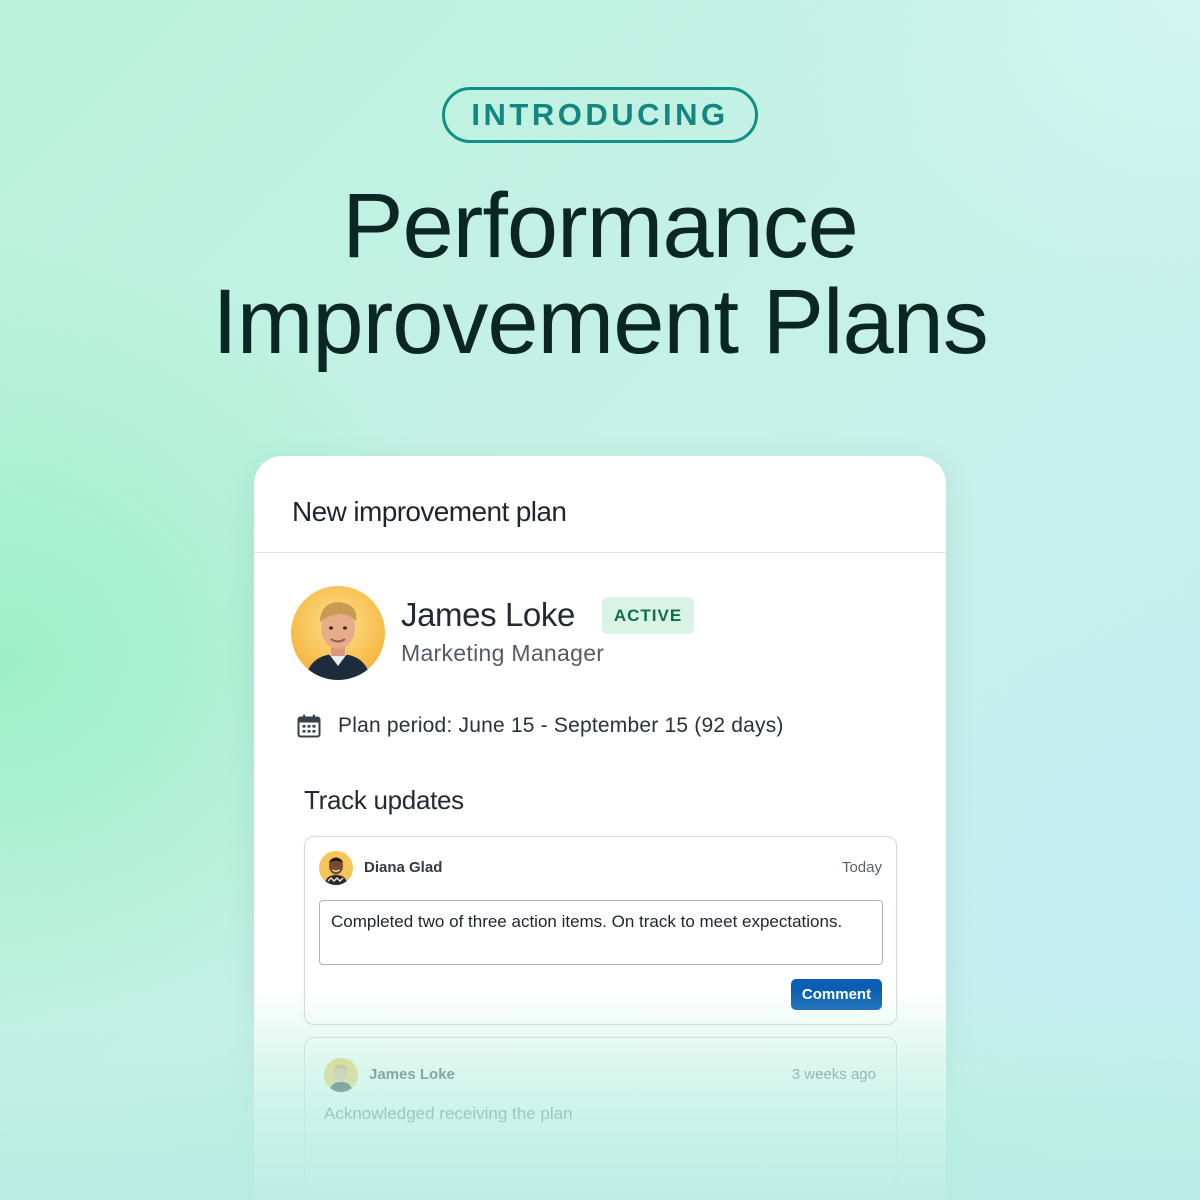 This screenshot has height=1200, width=1200. What do you see at coordinates (836, 994) in the screenshot?
I see `comment-button: Comment` at bounding box center [836, 994].